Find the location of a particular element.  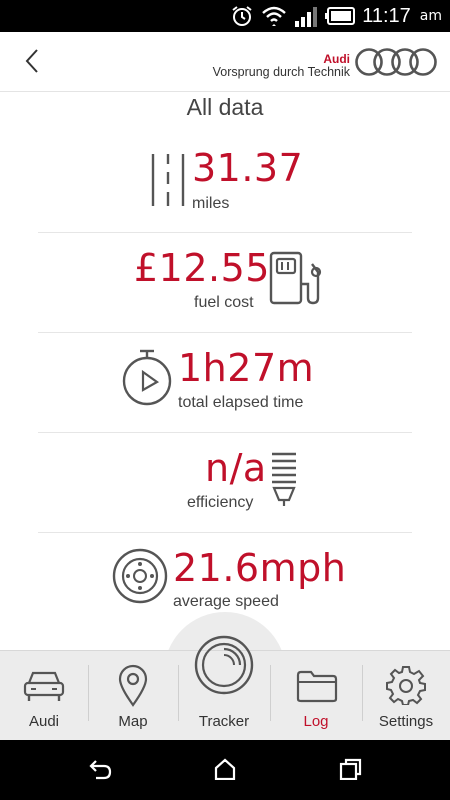

stat-efficiency-value: n/a is located at coordinates (236, 468).